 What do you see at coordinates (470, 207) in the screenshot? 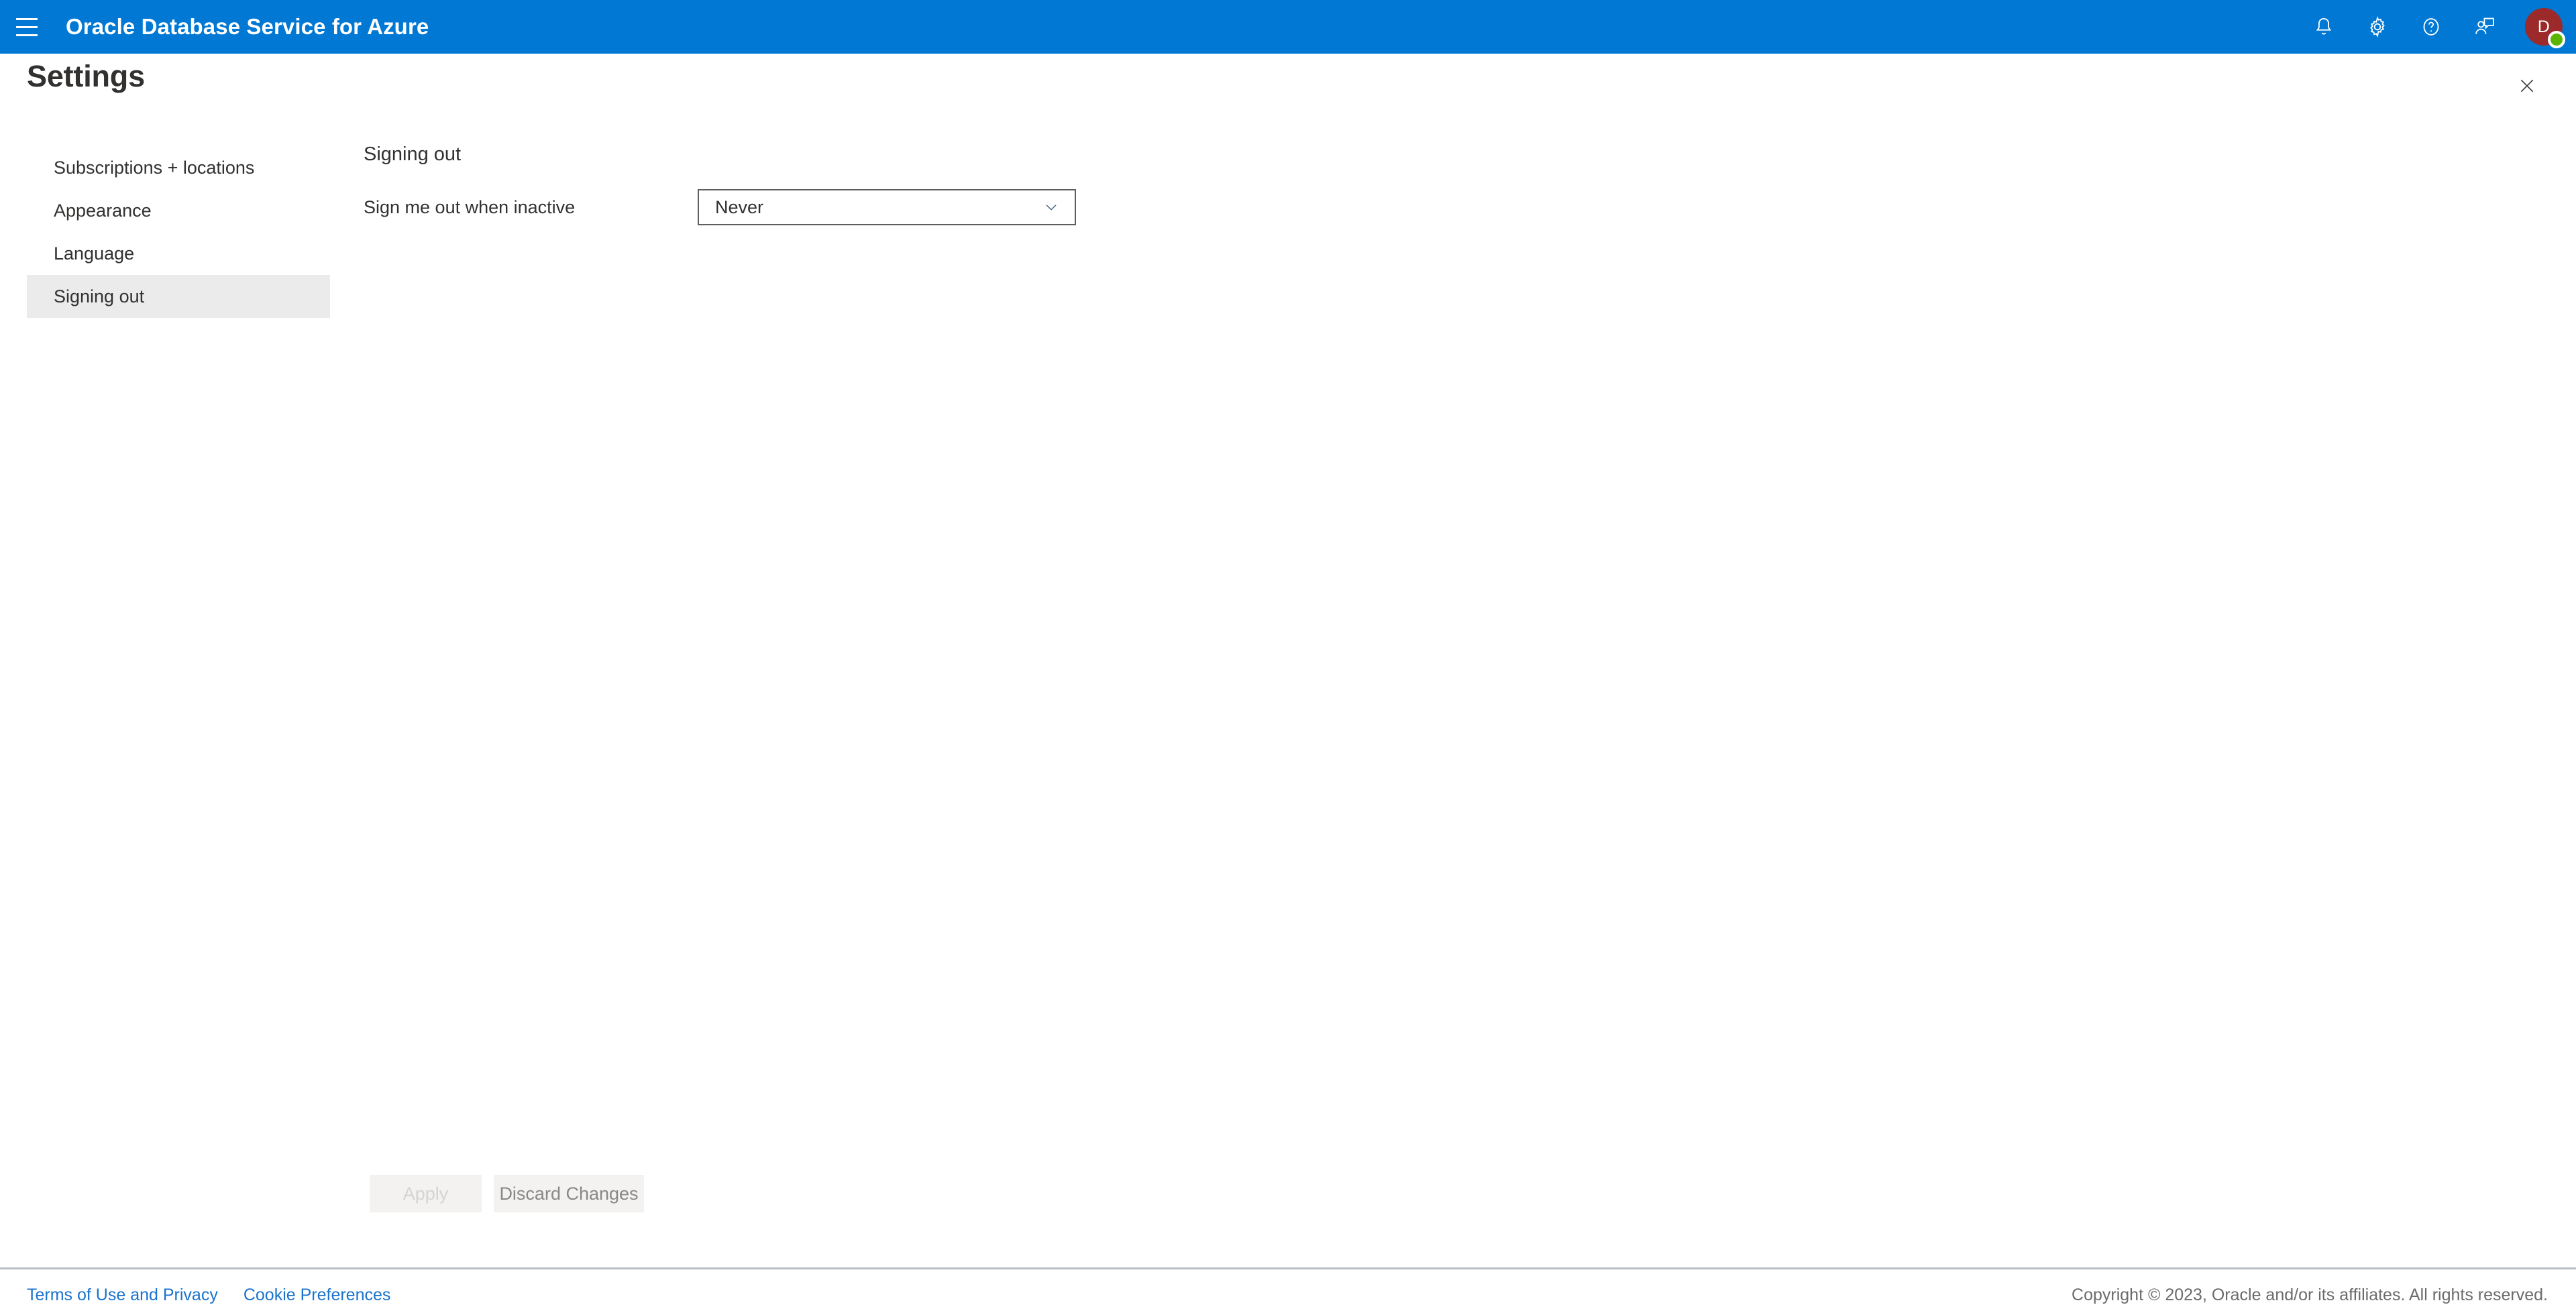
I see `sign-out-inactive-label: Sign me out when inactive` at bounding box center [470, 207].